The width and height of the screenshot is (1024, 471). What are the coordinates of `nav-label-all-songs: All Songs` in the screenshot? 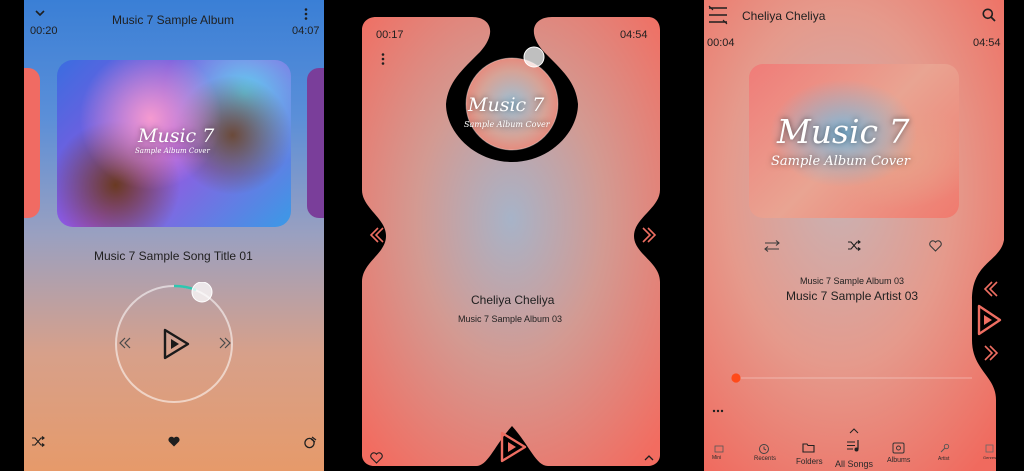 It's located at (854, 464).